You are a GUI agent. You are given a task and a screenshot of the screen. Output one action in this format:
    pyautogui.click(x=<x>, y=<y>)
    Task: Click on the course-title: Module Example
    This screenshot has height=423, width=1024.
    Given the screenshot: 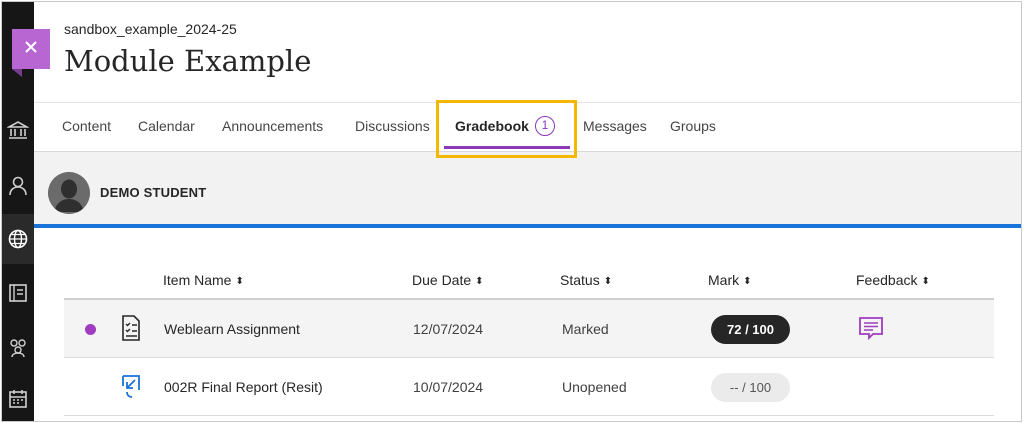 What is the action you would take?
    pyautogui.click(x=188, y=61)
    